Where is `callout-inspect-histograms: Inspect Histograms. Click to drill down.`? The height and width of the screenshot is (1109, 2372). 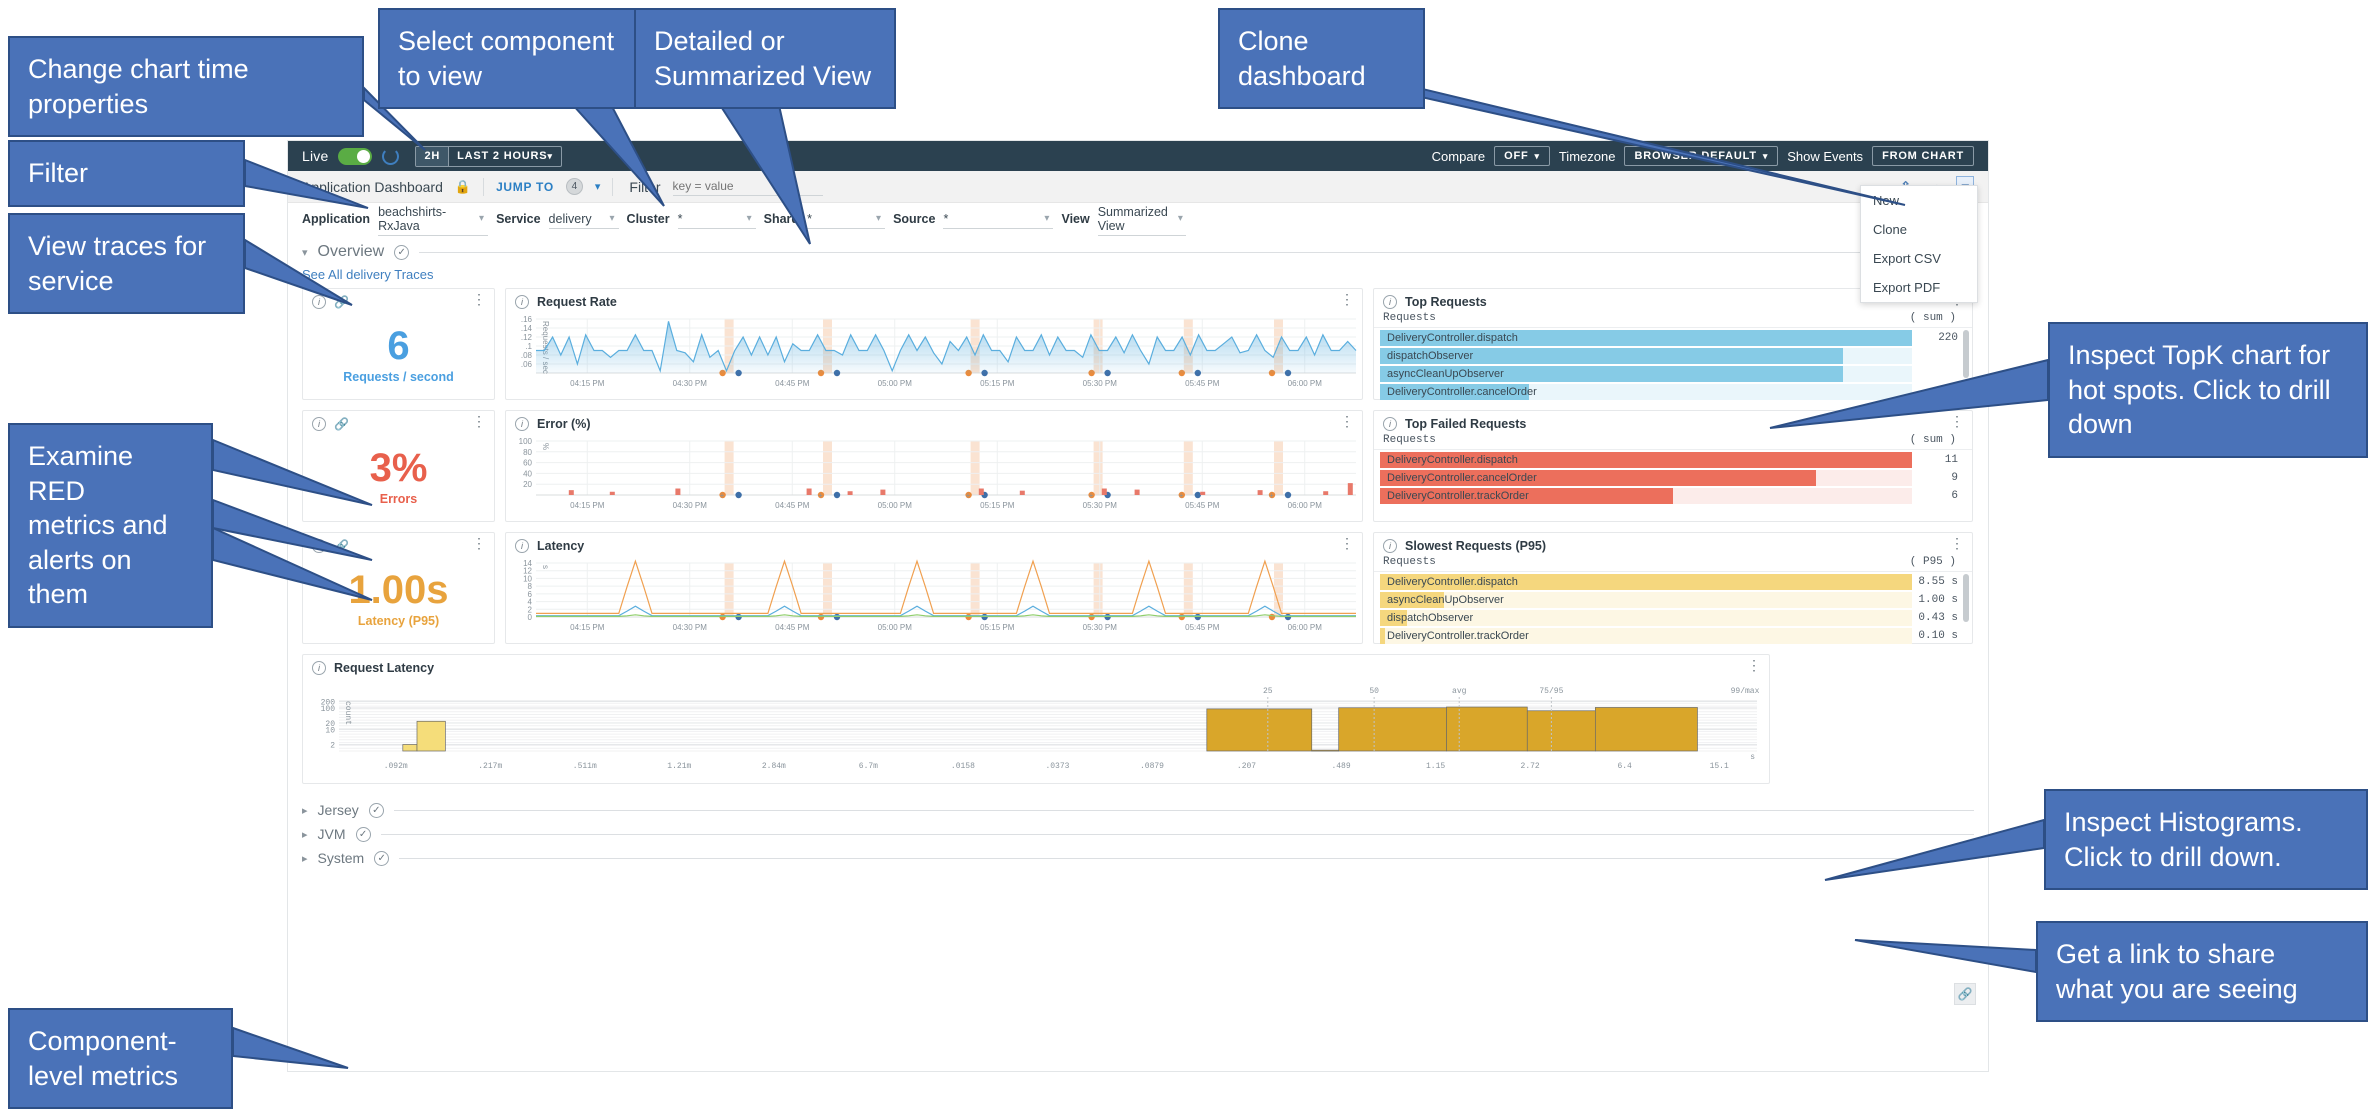 callout-inspect-histograms: Inspect Histograms. Click to drill down. is located at coordinates (2206, 840).